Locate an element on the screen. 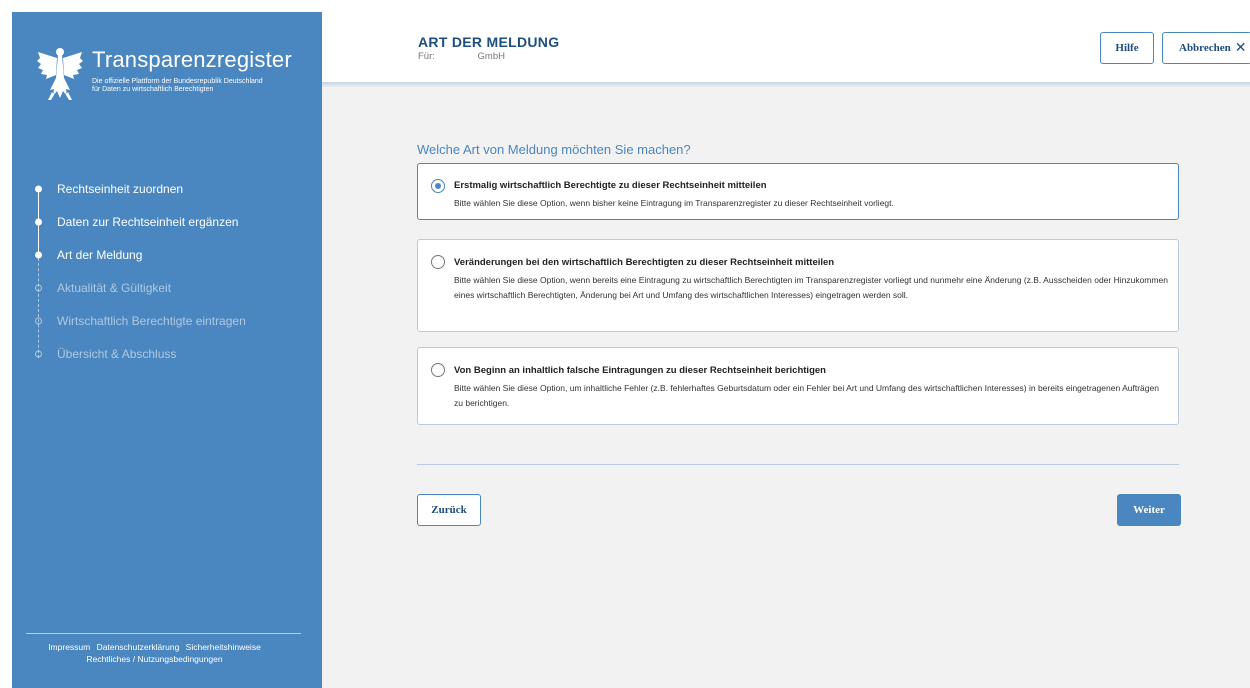  step-label: Daten zur Rechtseinheit ergänzen is located at coordinates (148, 221).